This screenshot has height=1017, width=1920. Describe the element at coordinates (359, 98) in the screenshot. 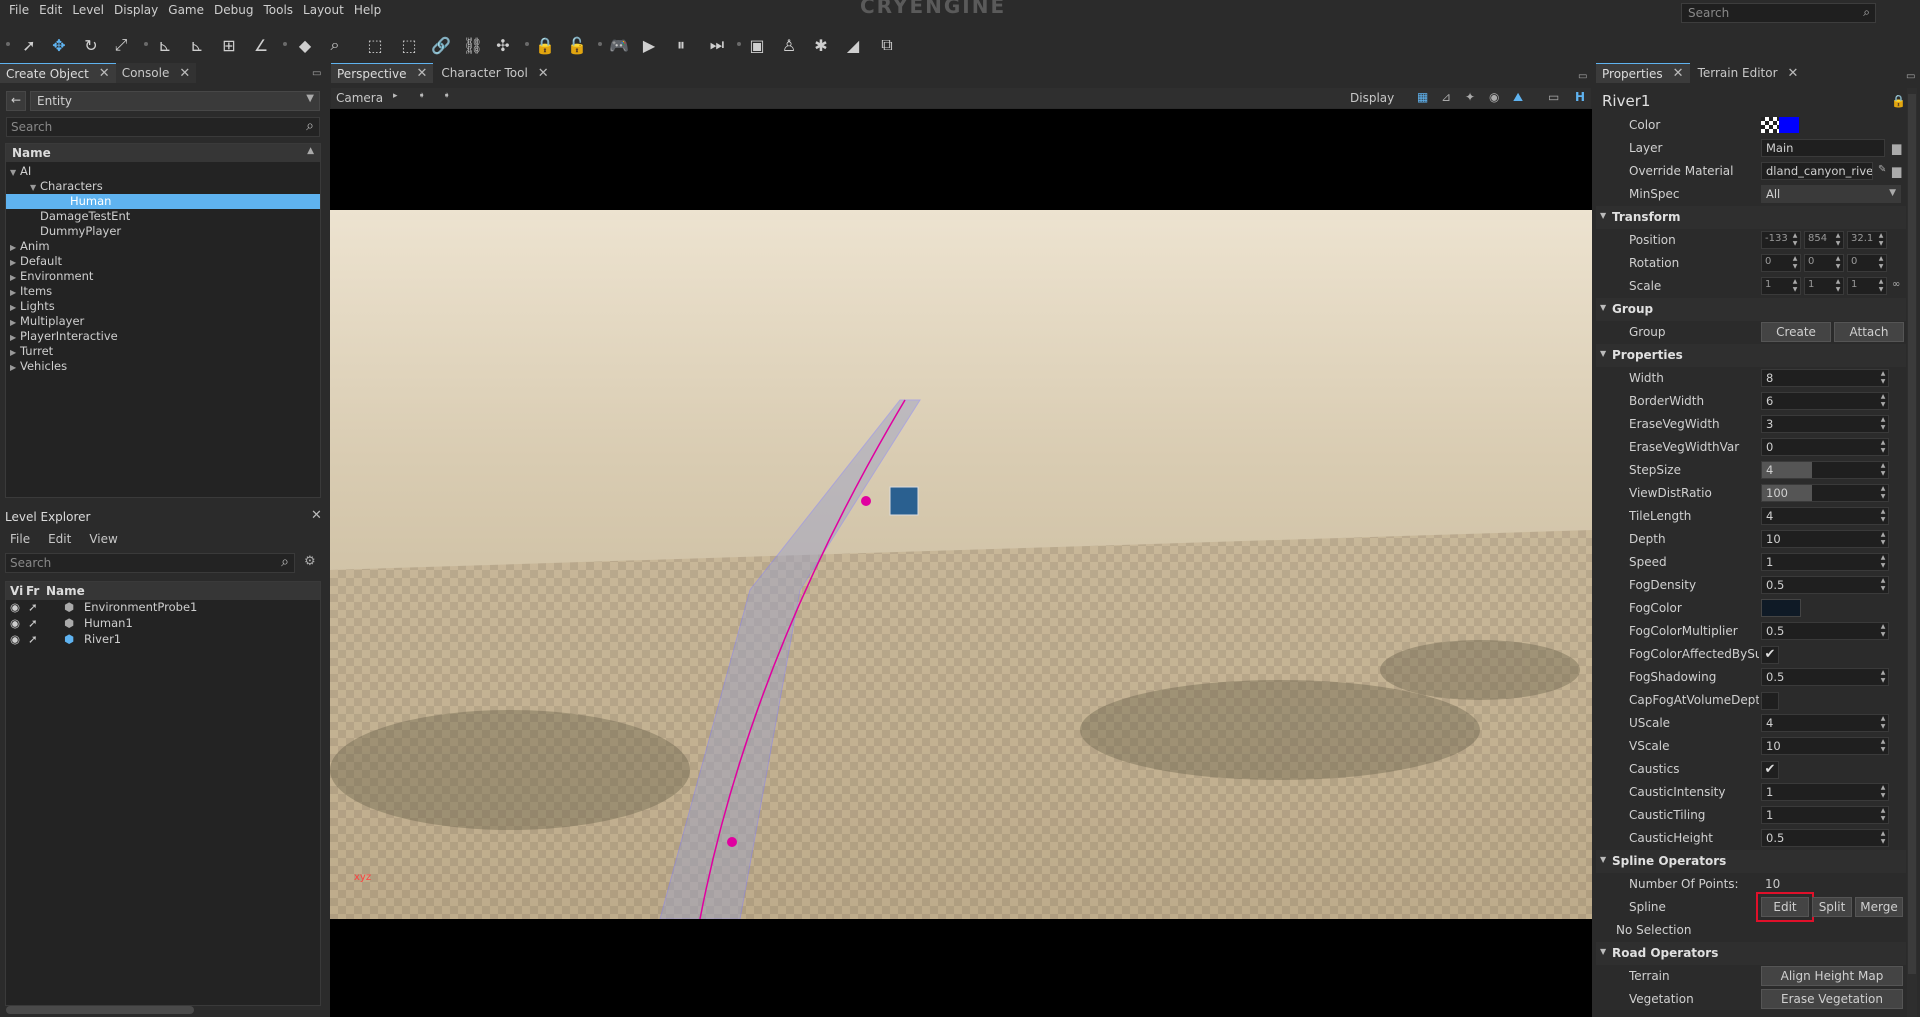

I see `camera-dropdown: Camera` at that location.